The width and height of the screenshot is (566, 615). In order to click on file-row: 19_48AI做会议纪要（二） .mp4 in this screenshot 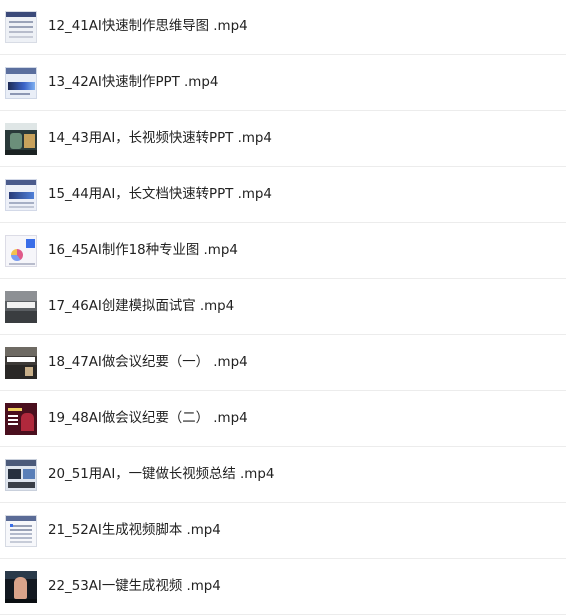, I will do `click(283, 419)`.